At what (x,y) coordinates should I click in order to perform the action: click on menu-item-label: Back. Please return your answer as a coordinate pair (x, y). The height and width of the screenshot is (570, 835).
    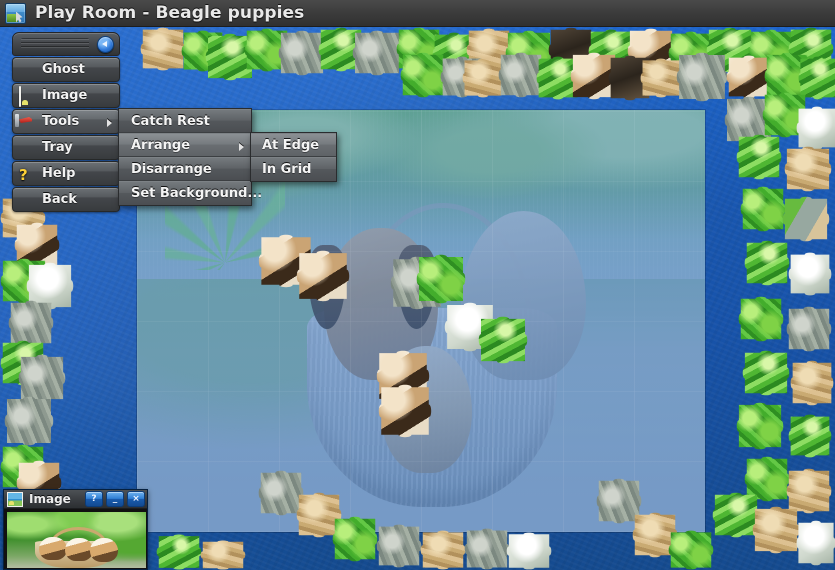
    Looking at the image, I should click on (60, 199).